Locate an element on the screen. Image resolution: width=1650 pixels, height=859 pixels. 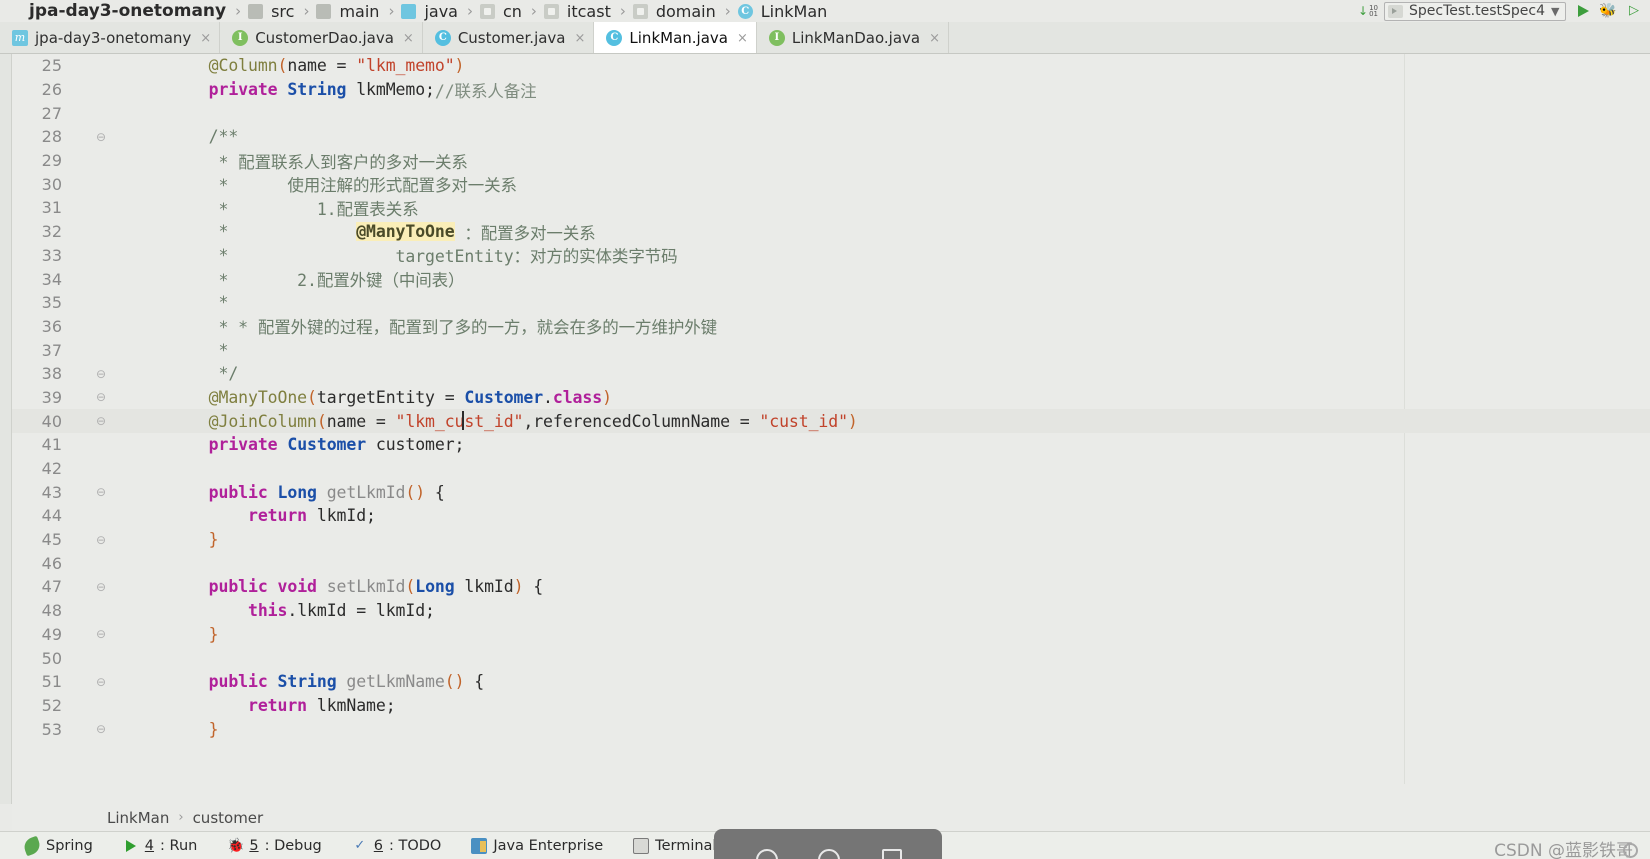
tool-window-button-terminal: Terminal is located at coordinates (674, 845).